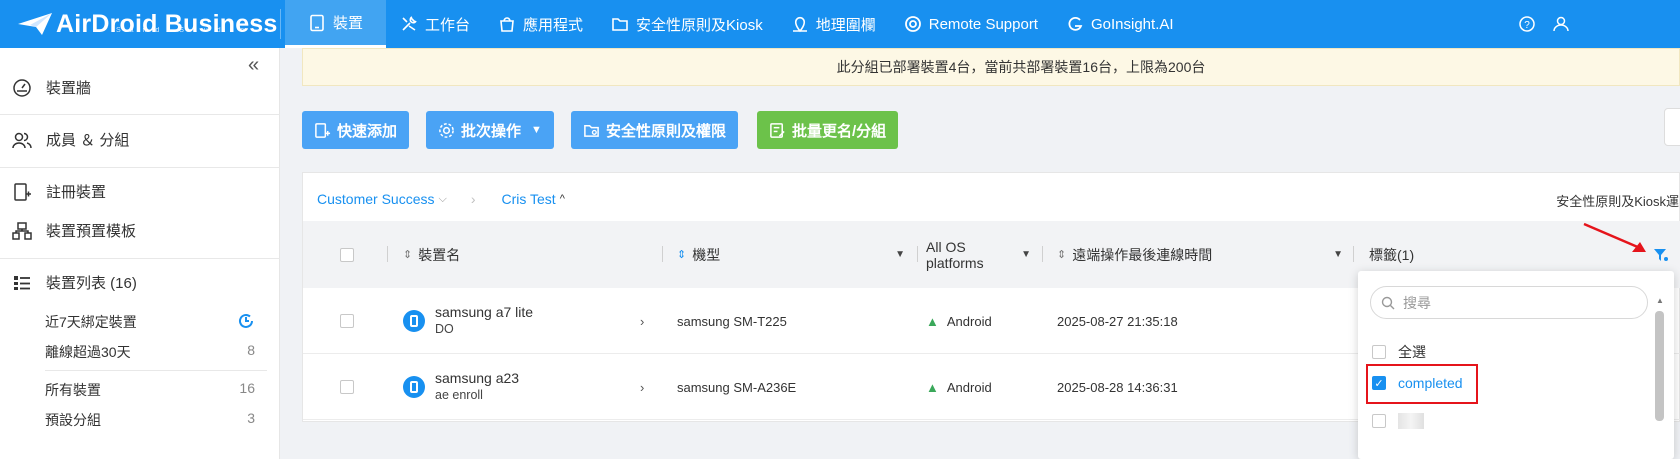 The width and height of the screenshot is (1680, 459). What do you see at coordinates (347, 254) in the screenshot?
I see `select-all-checkbox` at bounding box center [347, 254].